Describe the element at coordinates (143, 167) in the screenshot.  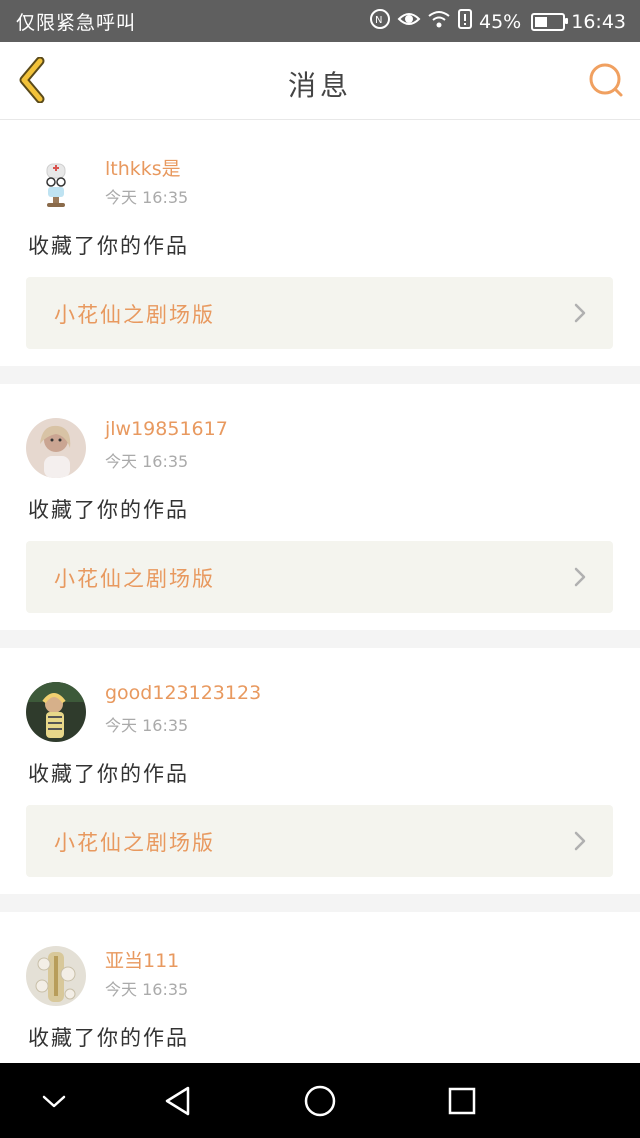
I see `username: lthkks是` at that location.